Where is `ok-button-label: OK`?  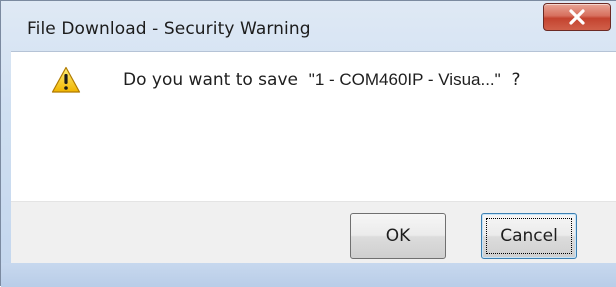
ok-button-label: OK is located at coordinates (398, 236).